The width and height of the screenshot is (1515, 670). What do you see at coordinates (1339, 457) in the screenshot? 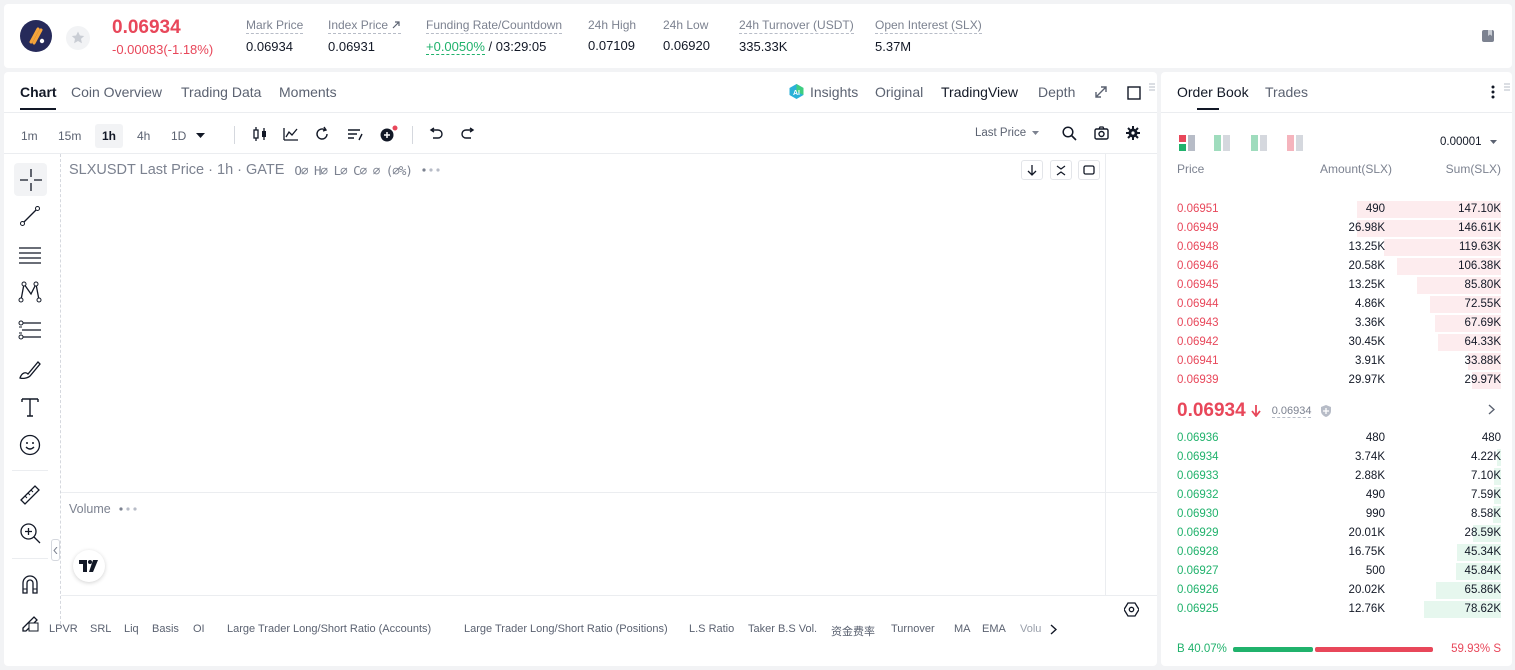
I see `bid-row: 0.06934 3.74K 4.22K` at bounding box center [1339, 457].